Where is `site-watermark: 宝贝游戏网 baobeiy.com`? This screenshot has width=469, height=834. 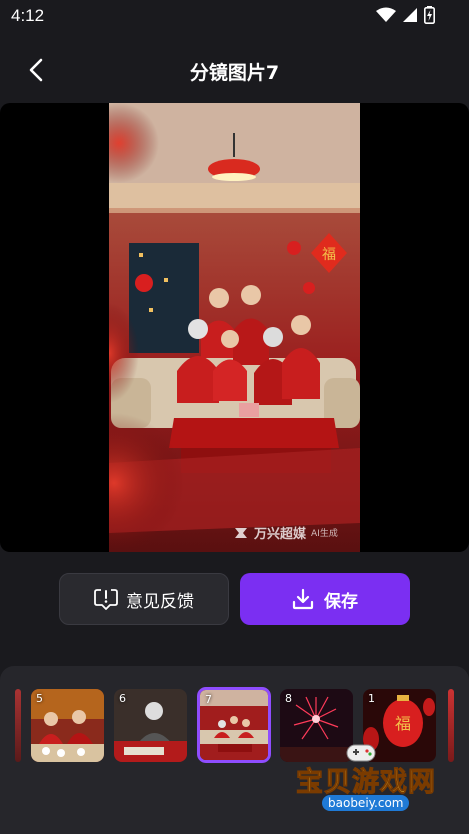 site-watermark: 宝贝游戏网 baobeiy.com is located at coordinates (368, 782).